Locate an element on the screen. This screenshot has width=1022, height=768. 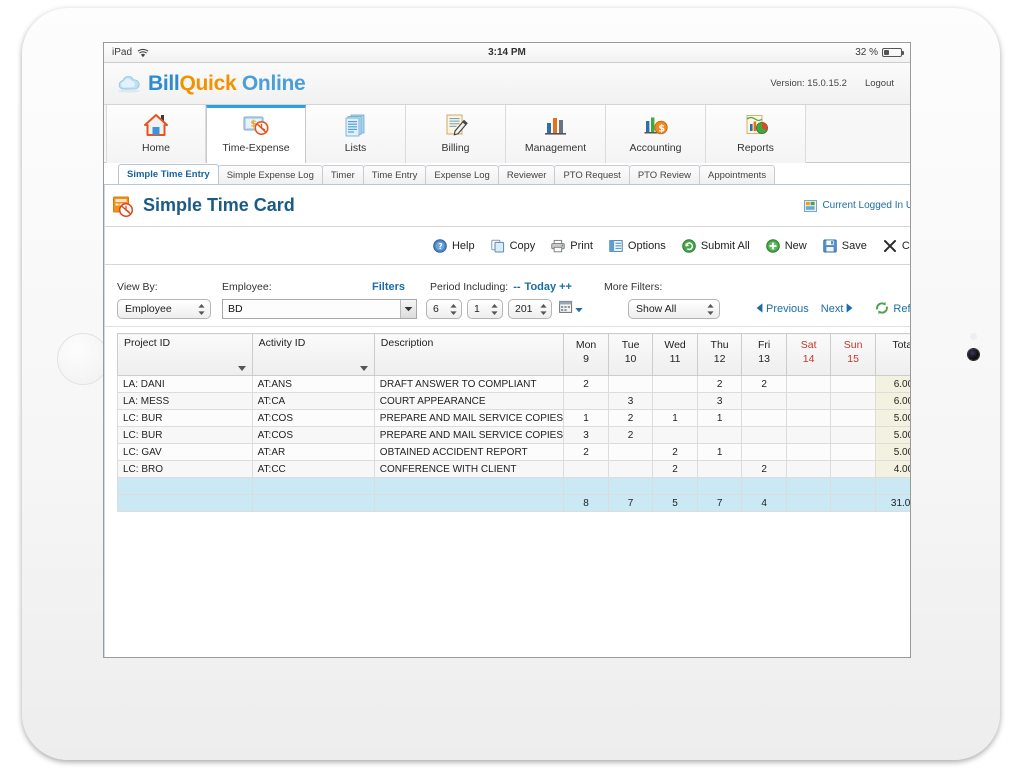
cell-activity-id is located at coordinates (313, 486).